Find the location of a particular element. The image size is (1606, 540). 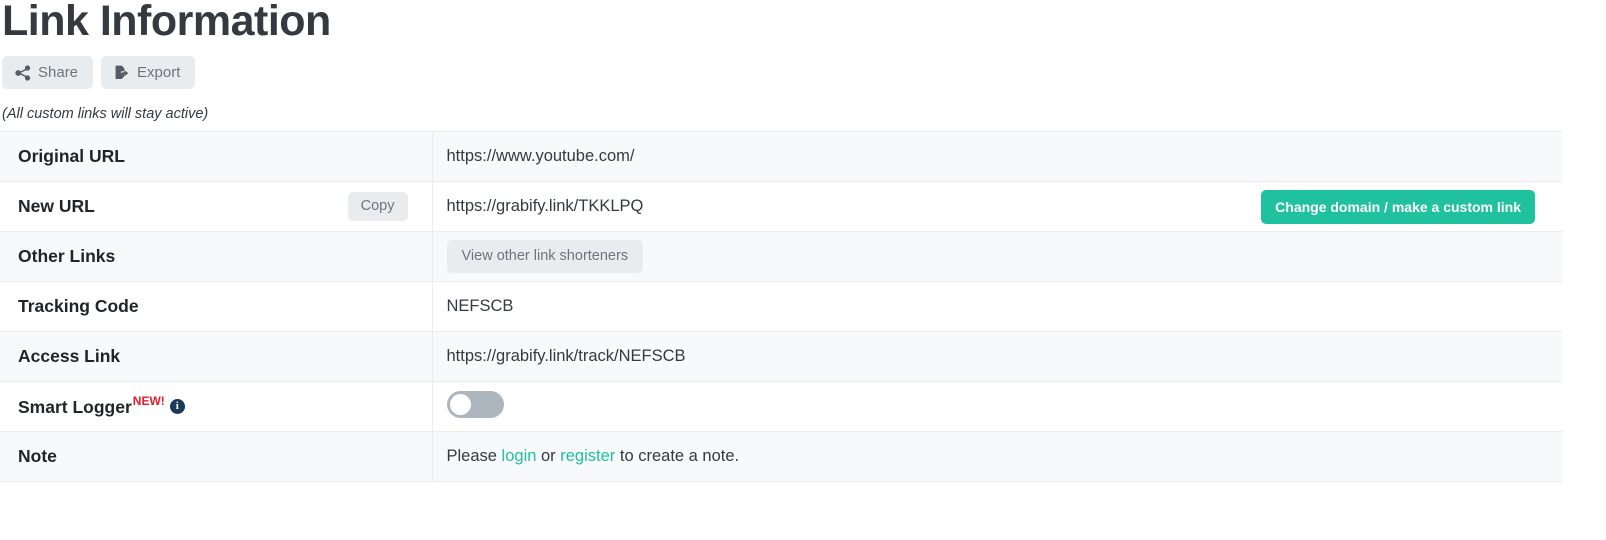

label-text: Smart Logger is located at coordinates (75, 406).